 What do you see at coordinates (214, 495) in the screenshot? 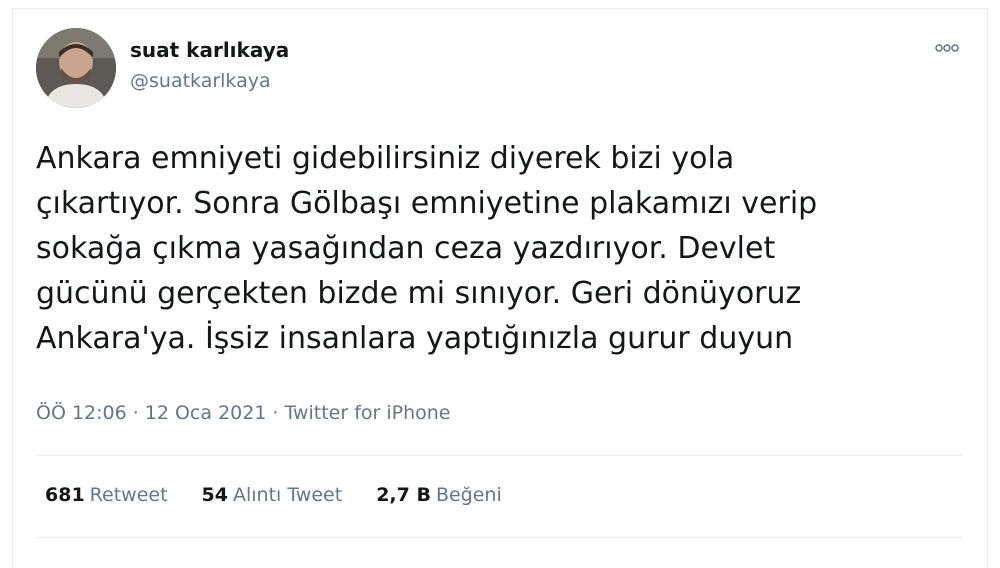
I see `quote-count: 54` at bounding box center [214, 495].